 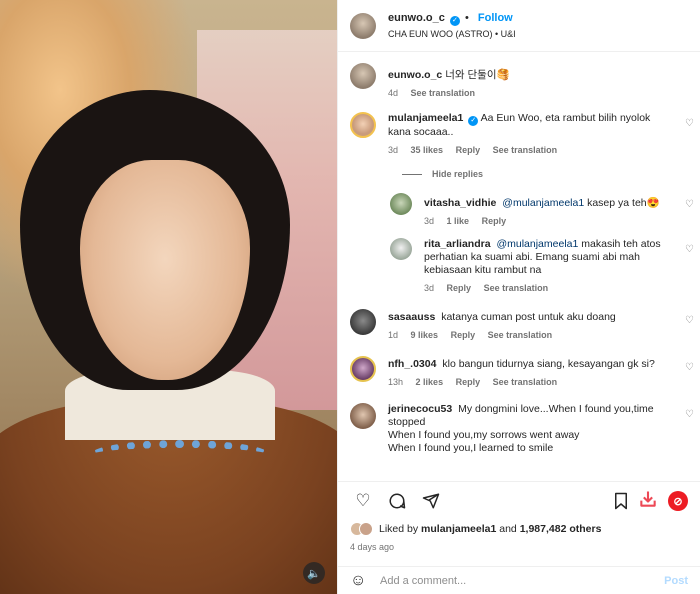 What do you see at coordinates (180, 455) in the screenshot?
I see `media-figure-trim` at bounding box center [180, 455].